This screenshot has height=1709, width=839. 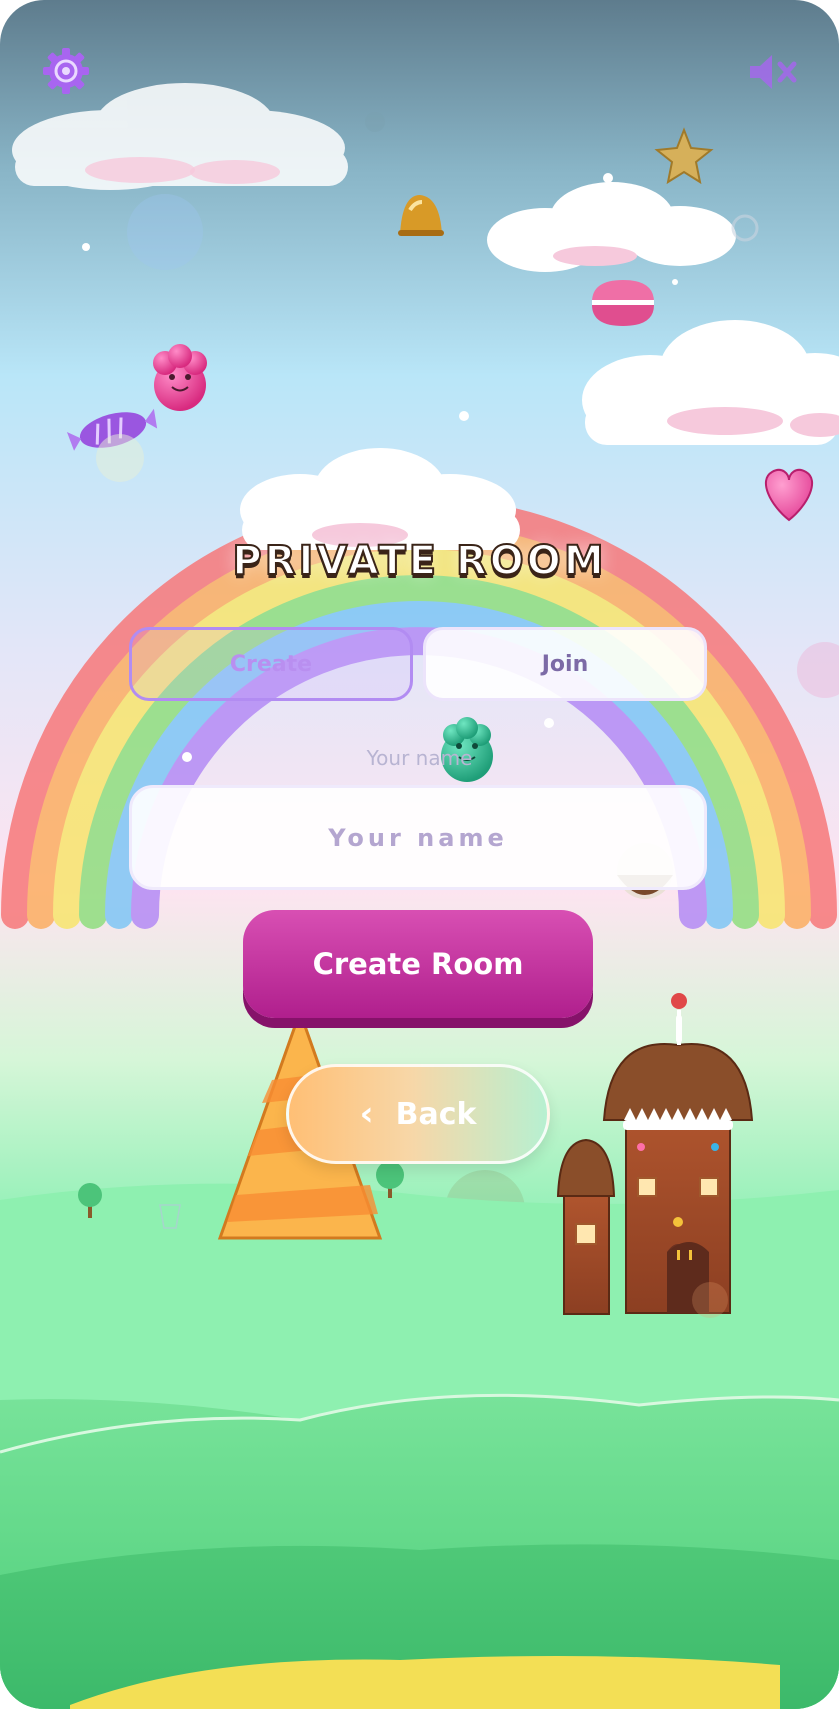 I want to click on name-input, so click(x=418, y=837).